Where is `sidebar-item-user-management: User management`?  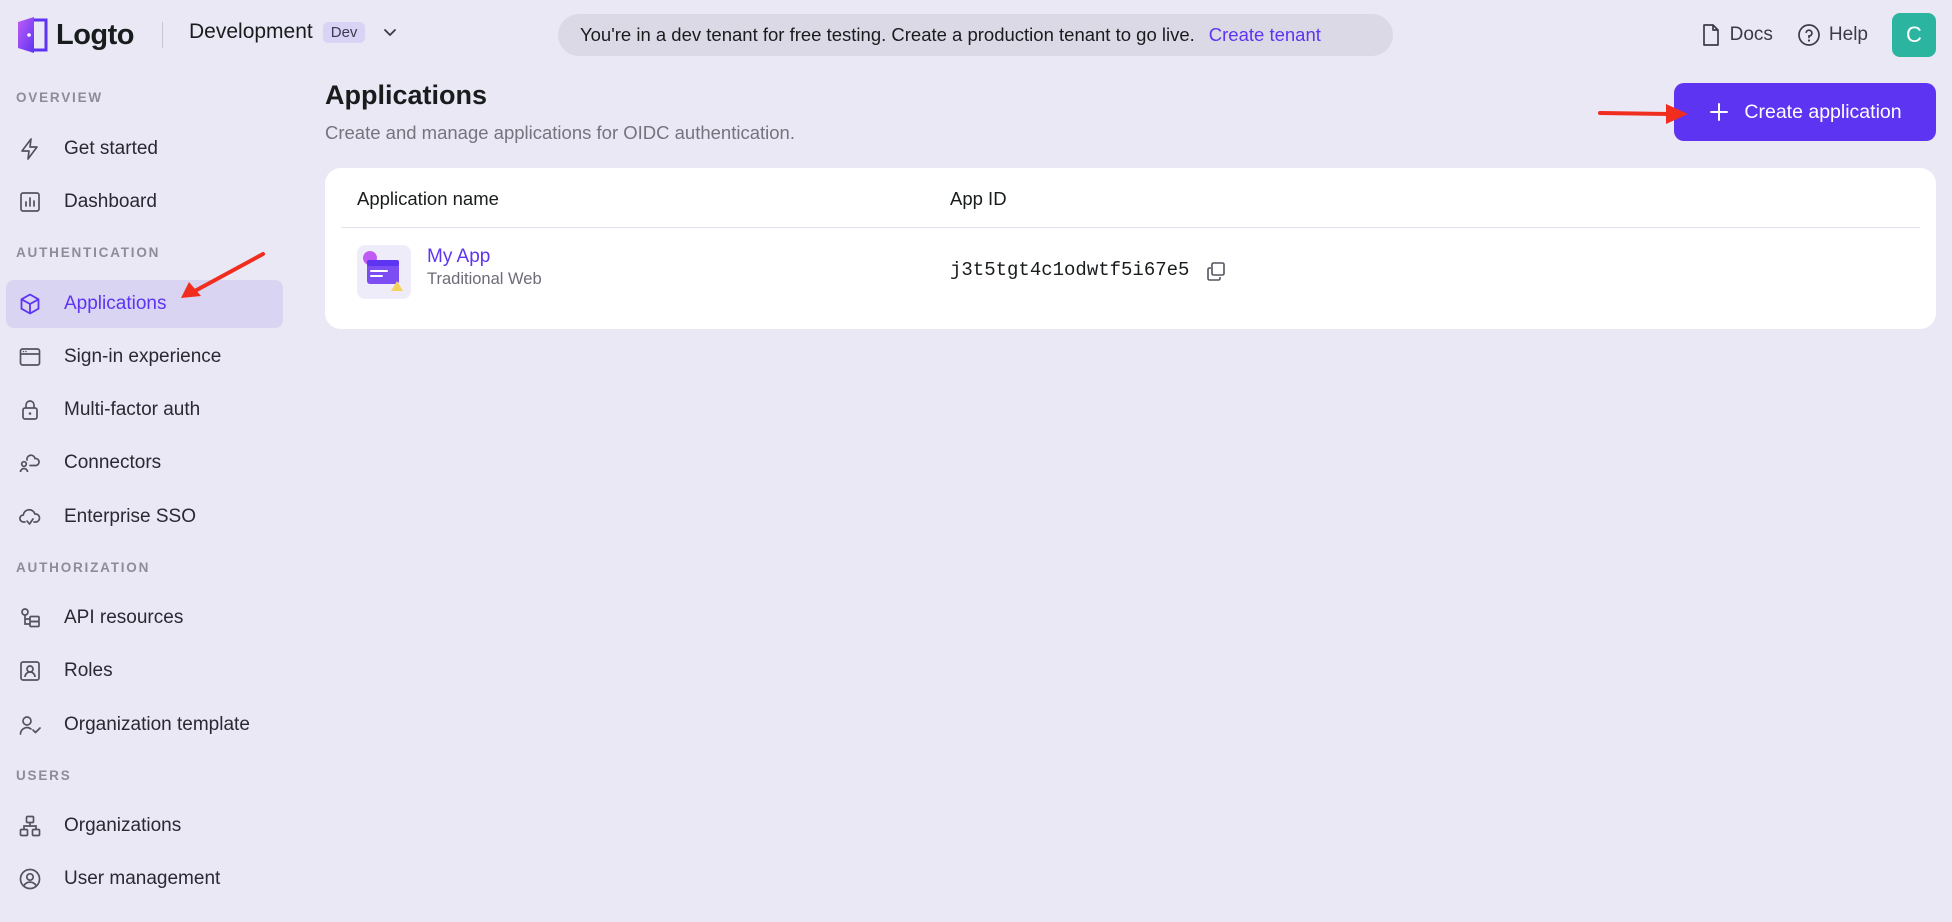
sidebar-item-user-management: User management is located at coordinates (144, 879).